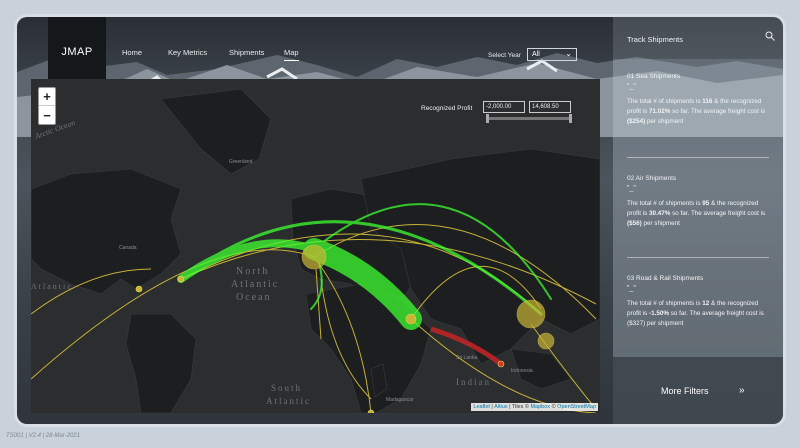  Describe the element at coordinates (77, 52) in the screenshot. I see `app-logo: JMAP` at that location.